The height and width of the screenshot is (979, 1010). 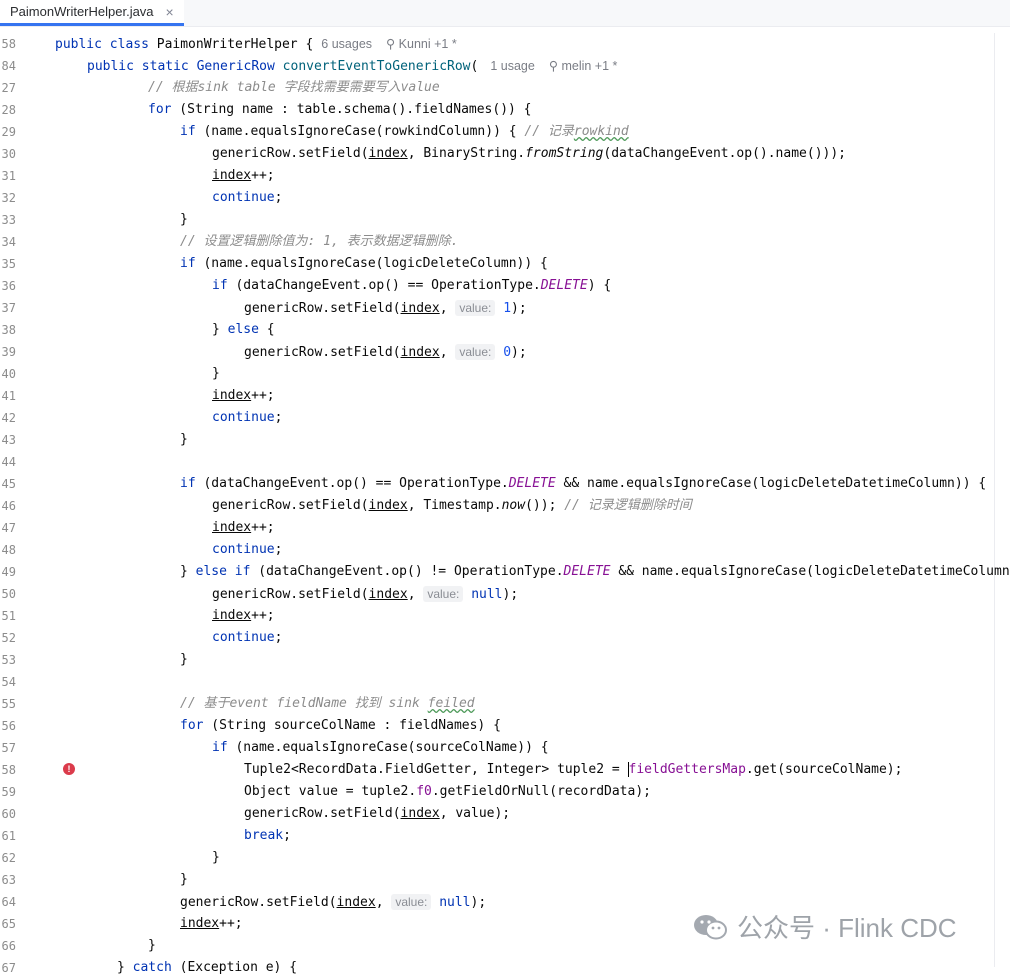 I want to click on code-line: 27 // 根据sink table 字段找需要需要写入value, so click(x=505, y=88).